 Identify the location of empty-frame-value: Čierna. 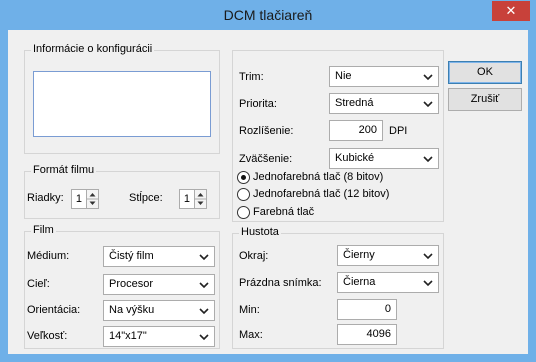
(359, 282).